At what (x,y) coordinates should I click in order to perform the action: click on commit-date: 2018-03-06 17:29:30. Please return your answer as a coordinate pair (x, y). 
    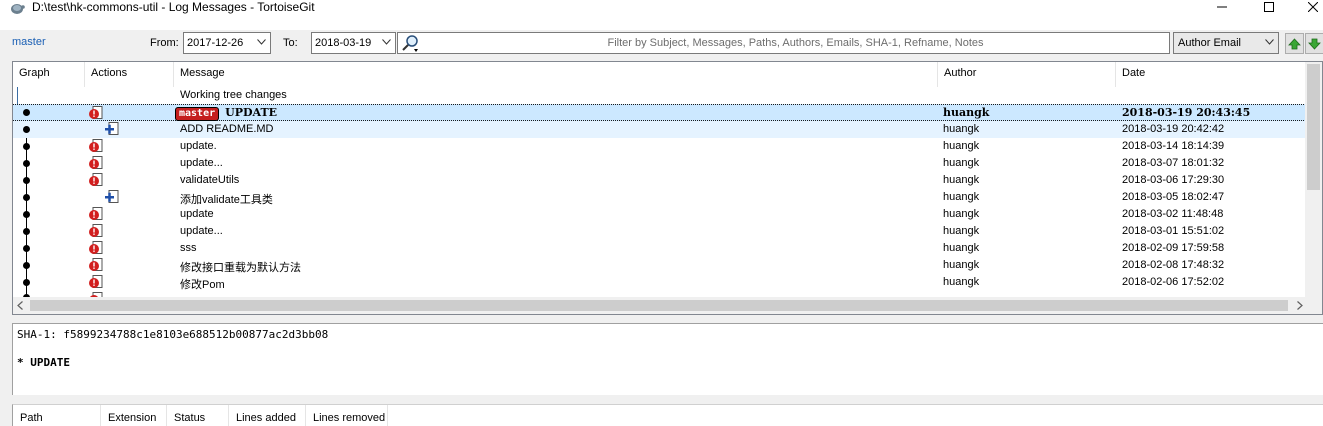
    Looking at the image, I should click on (1173, 180).